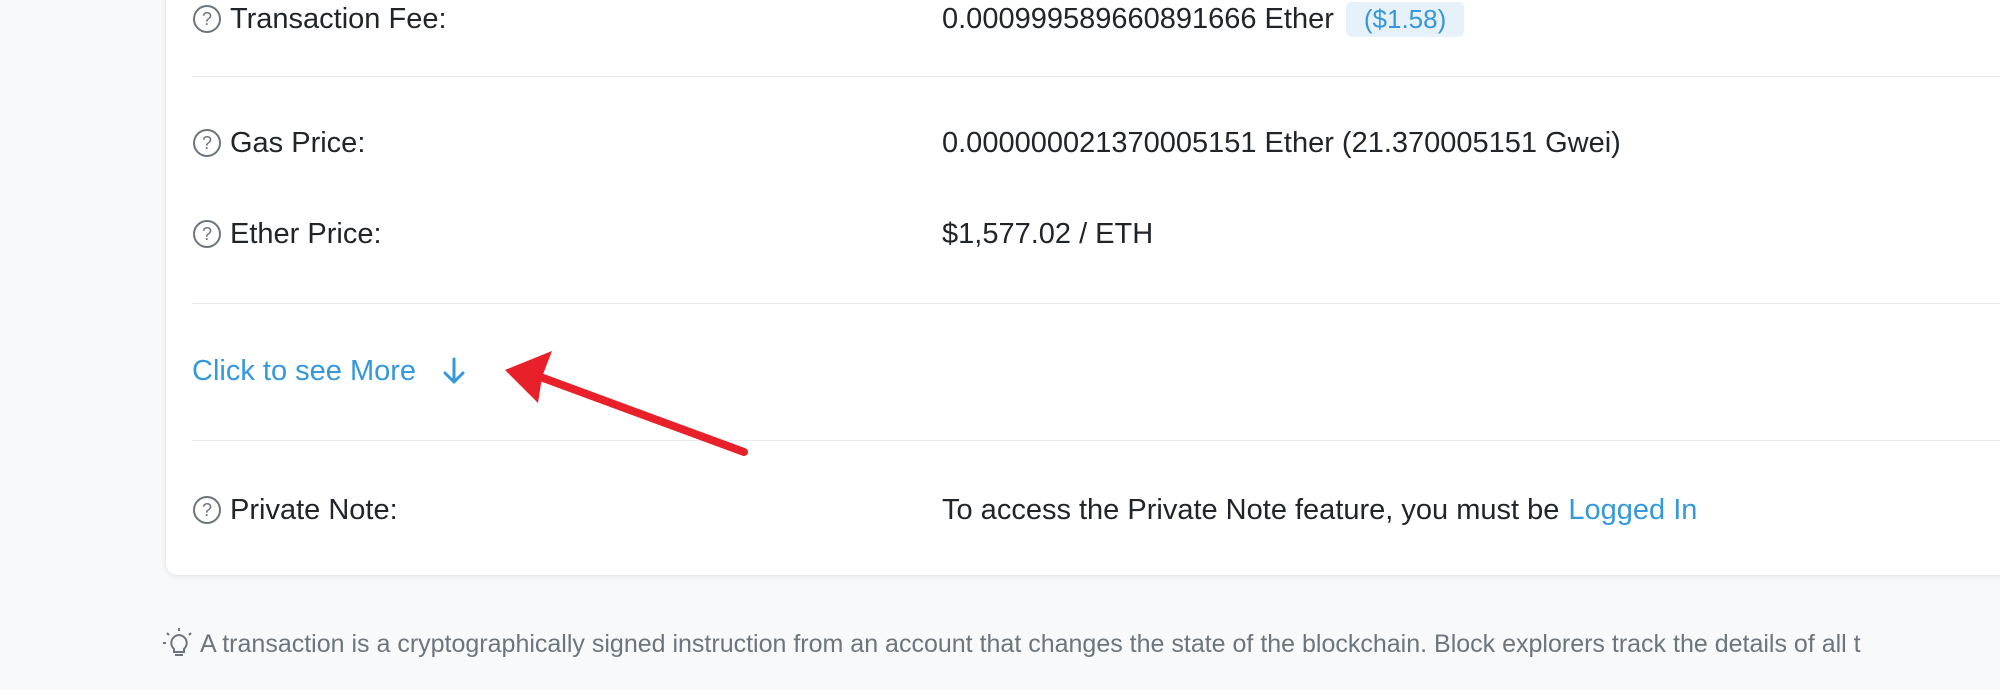  I want to click on transaction-fee-value: 0.000999589660891666 Ether, so click(1138, 18).